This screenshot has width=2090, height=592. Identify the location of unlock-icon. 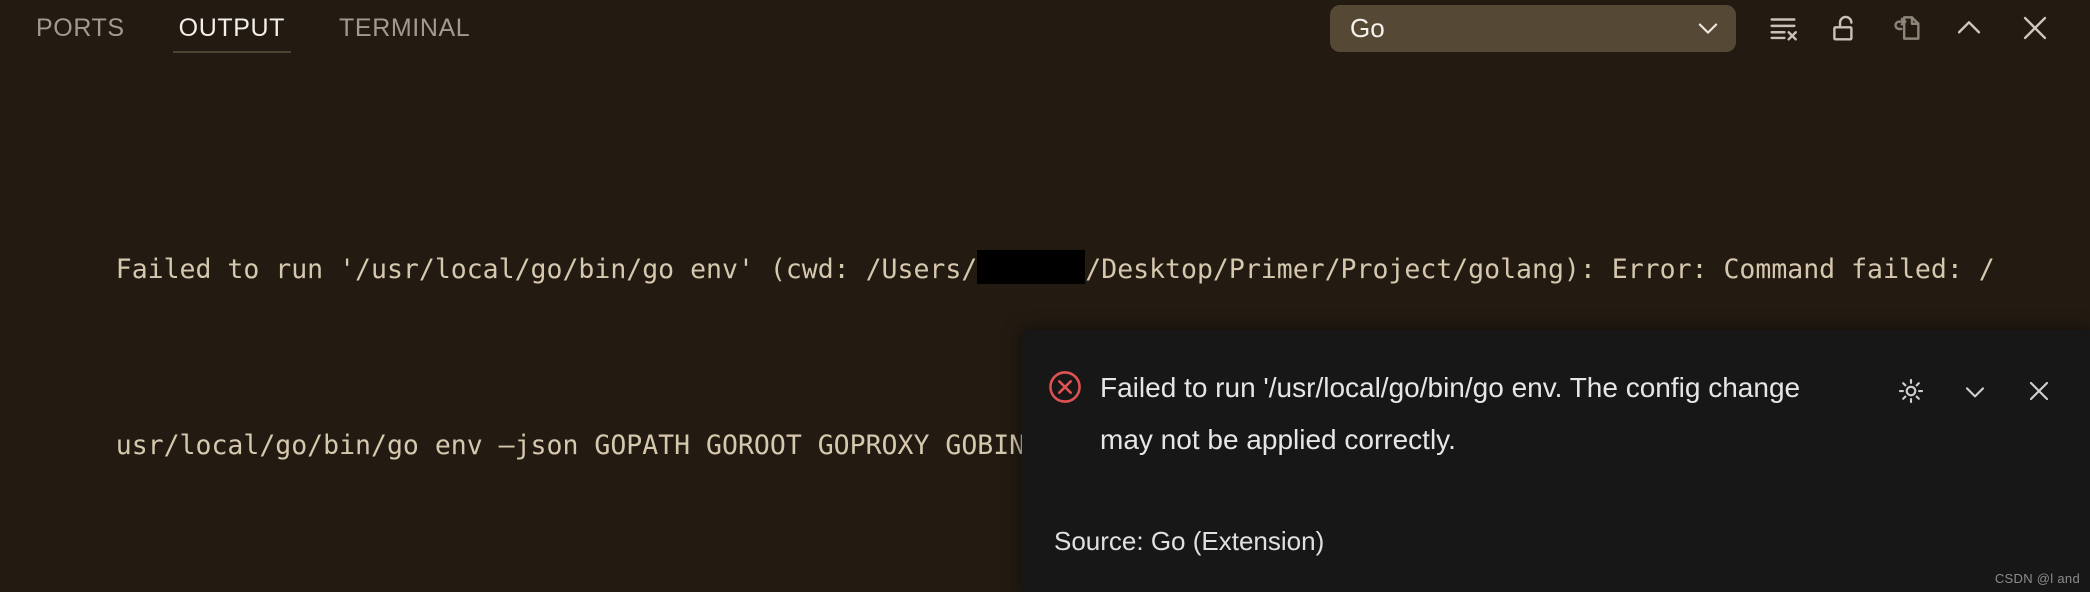
(1843, 28).